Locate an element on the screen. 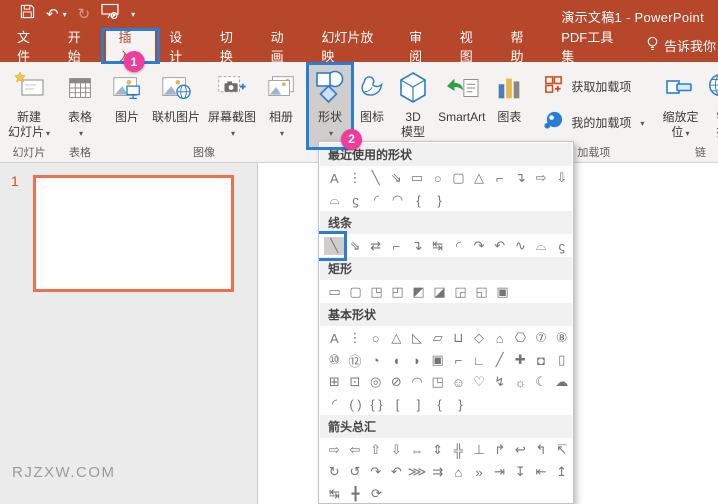 The image size is (718, 504). shape-item: ♡ is located at coordinates (479, 382).